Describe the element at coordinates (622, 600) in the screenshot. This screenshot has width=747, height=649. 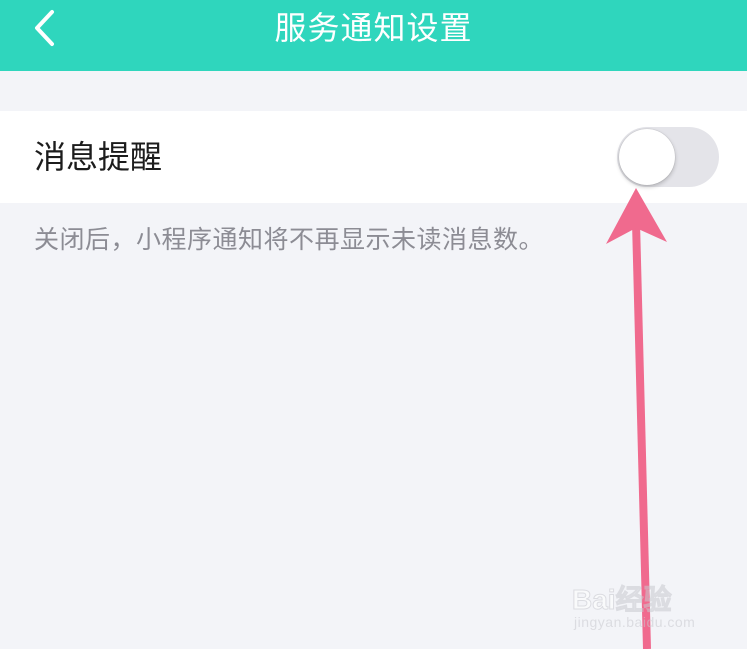
I see `watermark-brand: Bai经验` at that location.